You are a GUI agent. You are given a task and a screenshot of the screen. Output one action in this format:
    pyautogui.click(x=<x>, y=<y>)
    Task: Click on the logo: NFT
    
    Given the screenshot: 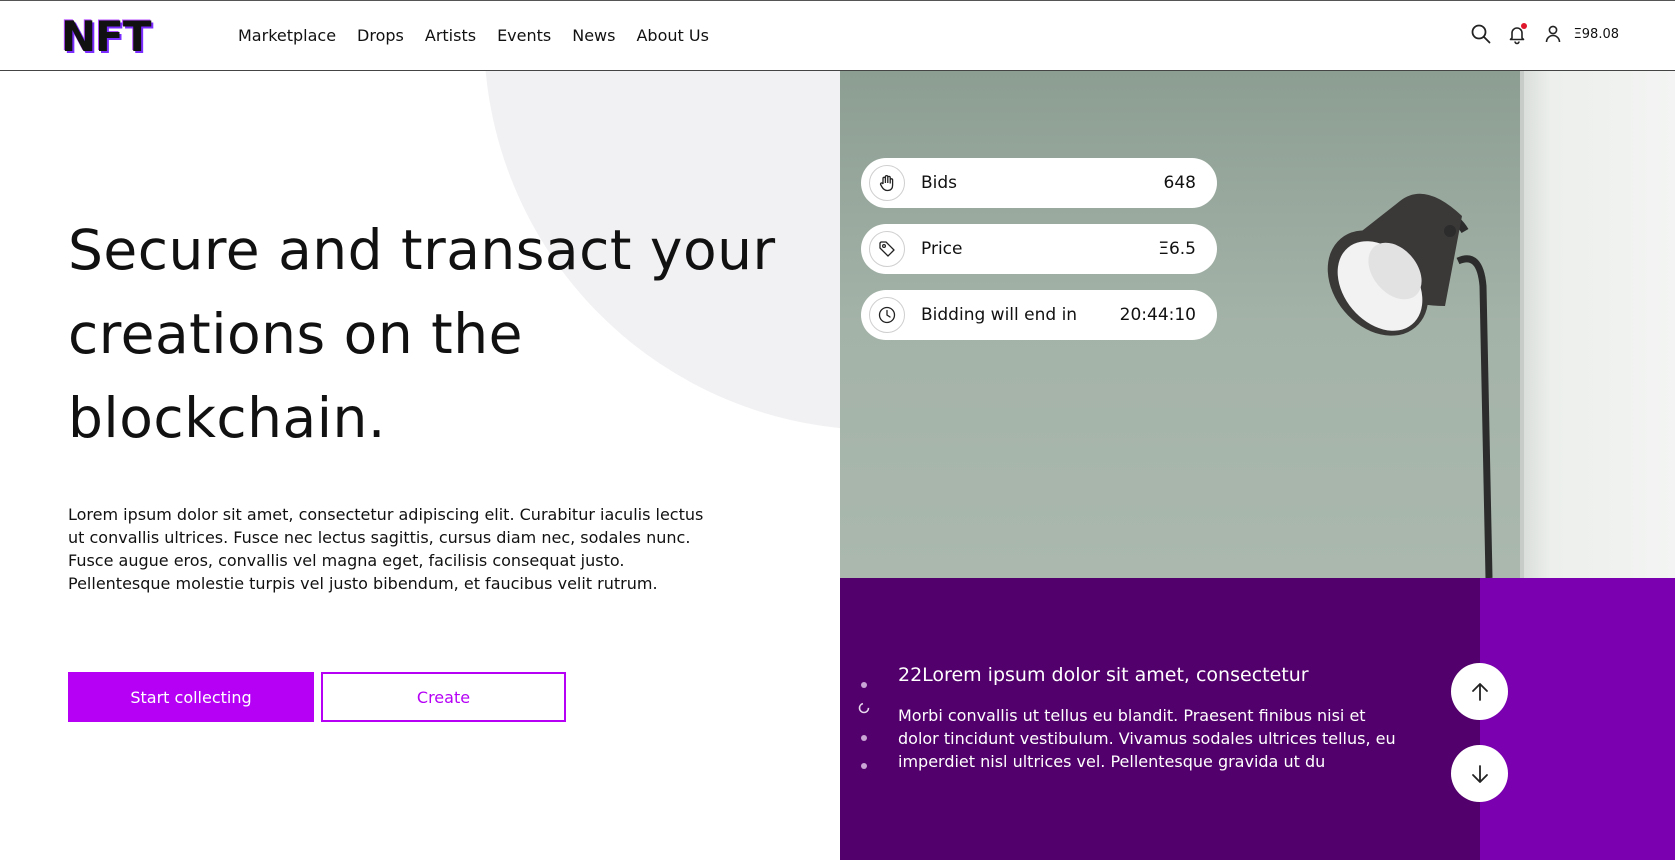 What is the action you would take?
    pyautogui.click(x=106, y=37)
    